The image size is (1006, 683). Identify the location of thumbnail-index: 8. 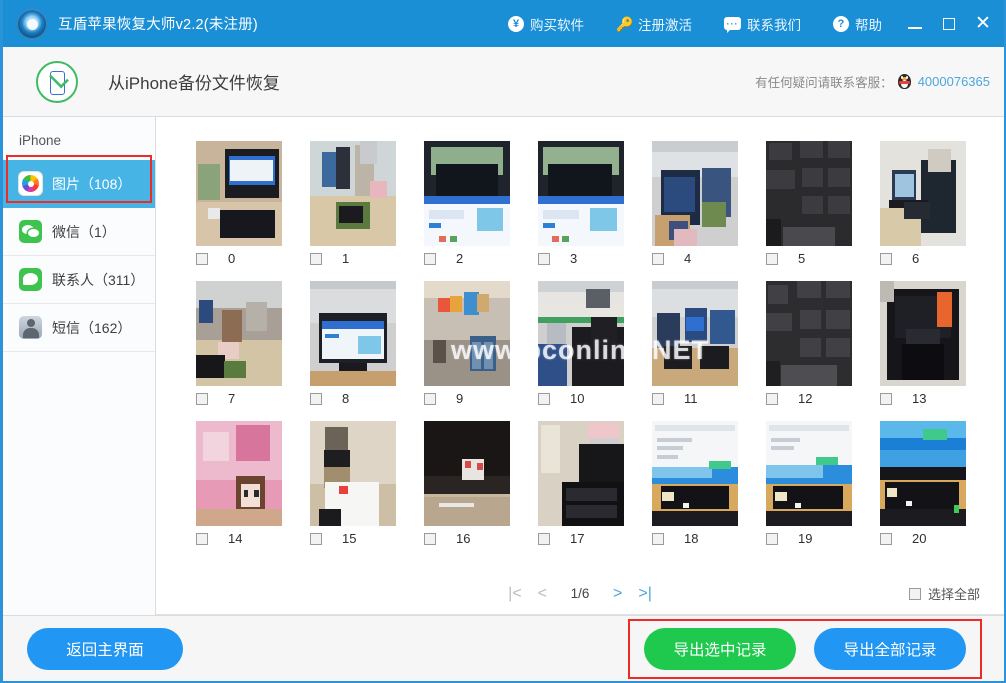
(346, 398).